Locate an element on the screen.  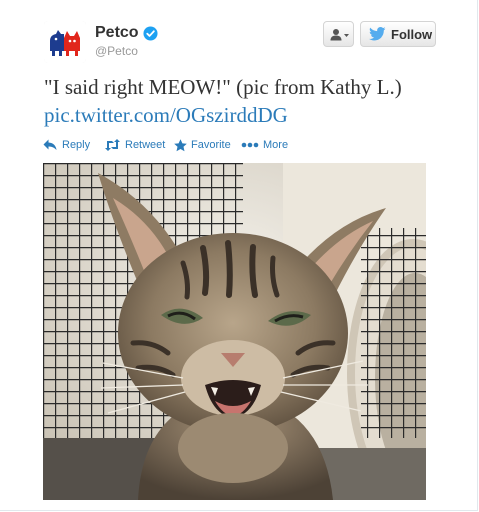
more-button: More is located at coordinates (266, 146).